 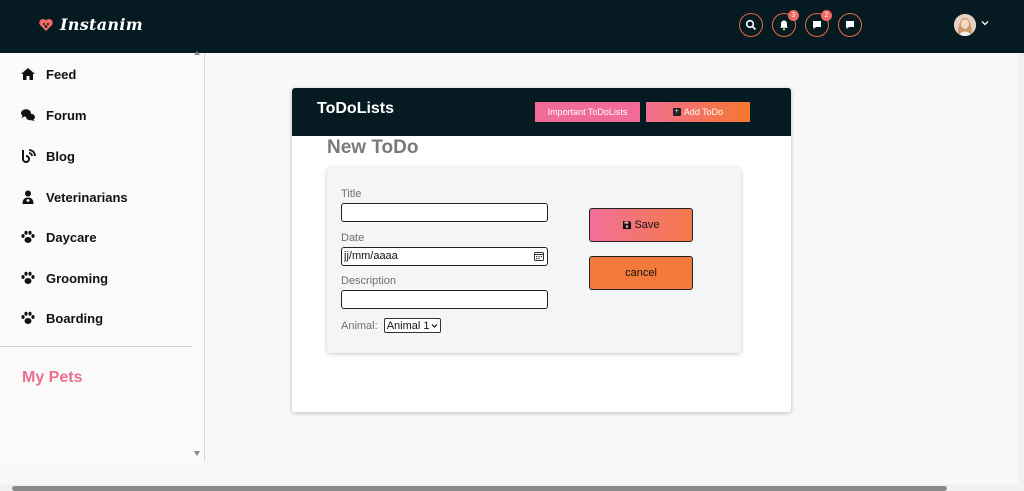 What do you see at coordinates (373, 147) in the screenshot?
I see `form-heading: New ToDo` at bounding box center [373, 147].